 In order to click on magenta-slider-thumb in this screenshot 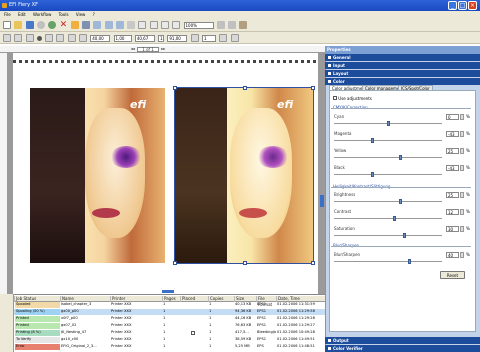, I will do `click(373, 140)`.